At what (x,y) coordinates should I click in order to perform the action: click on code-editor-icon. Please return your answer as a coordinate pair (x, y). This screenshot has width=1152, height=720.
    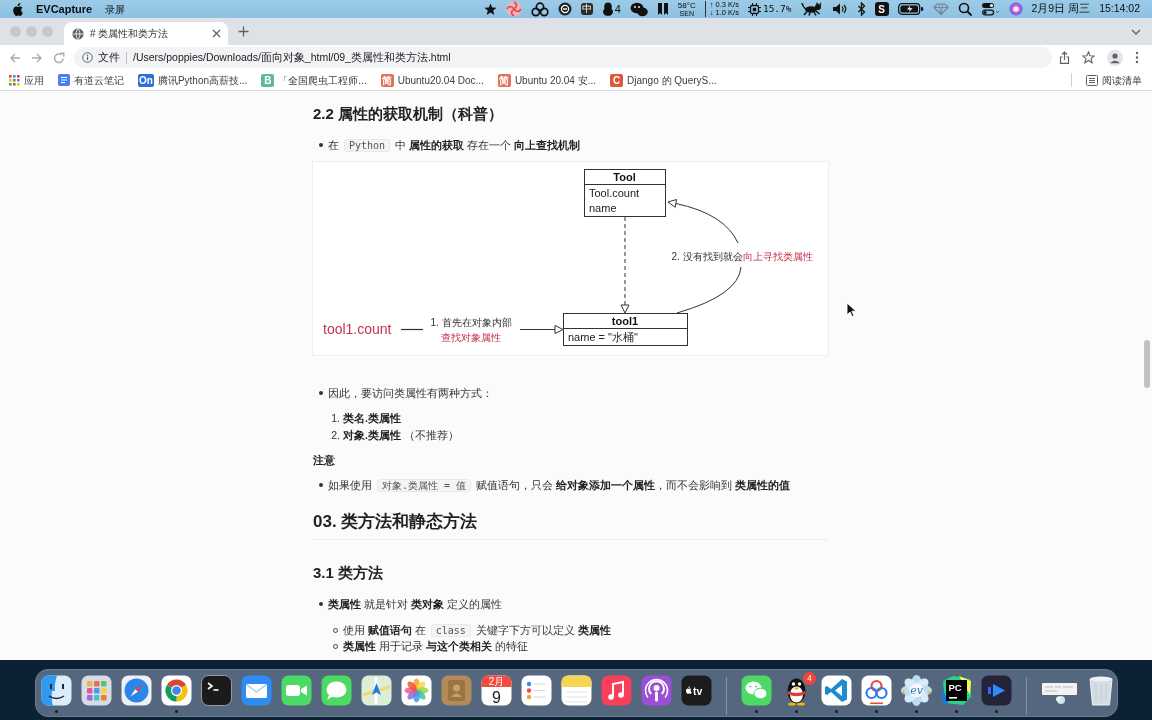
    Looking at the image, I should click on (836, 690).